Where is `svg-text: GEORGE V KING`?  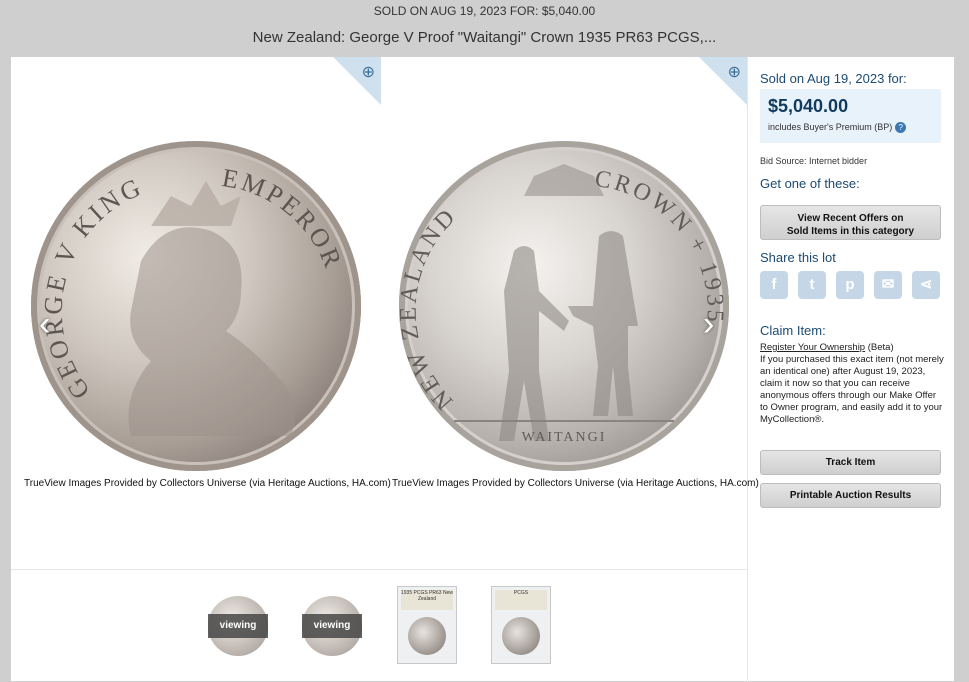 svg-text: GEORGE V KING is located at coordinates (93, 288).